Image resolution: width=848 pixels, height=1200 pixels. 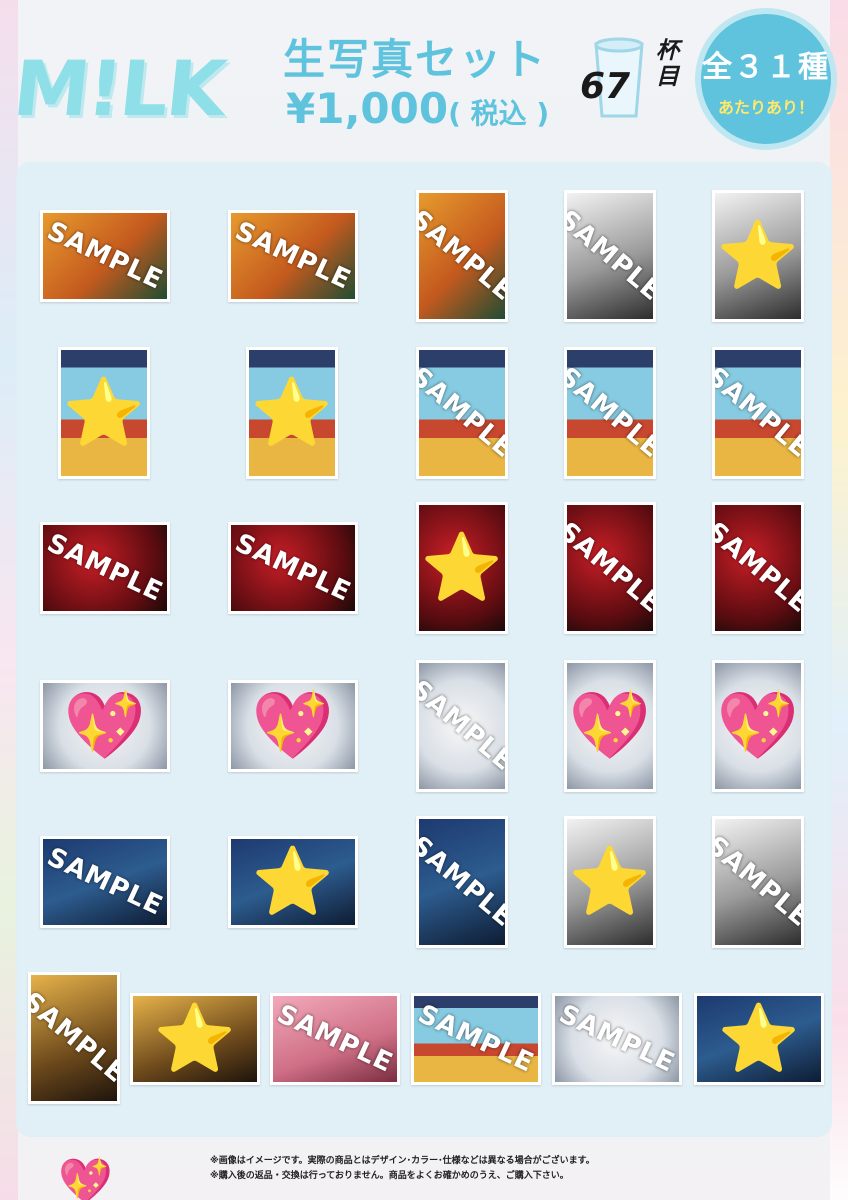 I want to click on price: ¥1,000( 税込 ), so click(x=417, y=108).